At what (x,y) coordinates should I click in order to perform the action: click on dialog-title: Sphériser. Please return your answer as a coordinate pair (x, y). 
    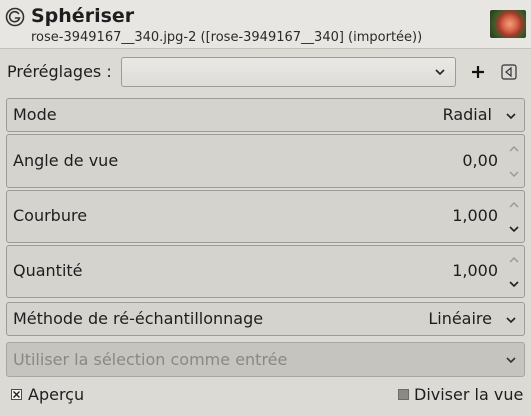
    Looking at the image, I should click on (83, 16).